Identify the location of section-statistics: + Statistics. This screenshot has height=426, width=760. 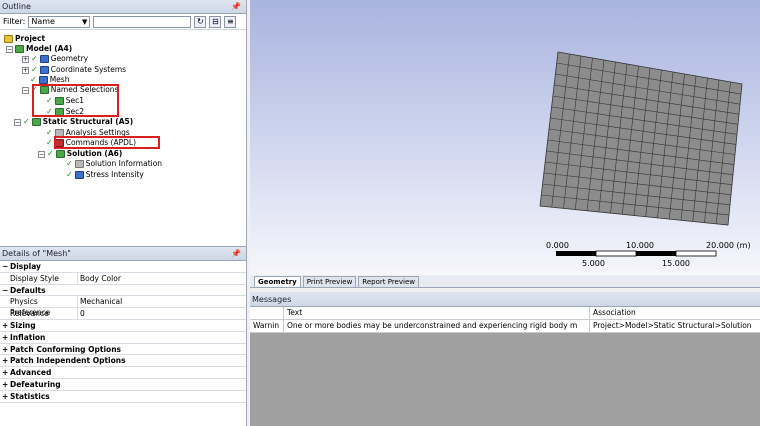
(123, 397).